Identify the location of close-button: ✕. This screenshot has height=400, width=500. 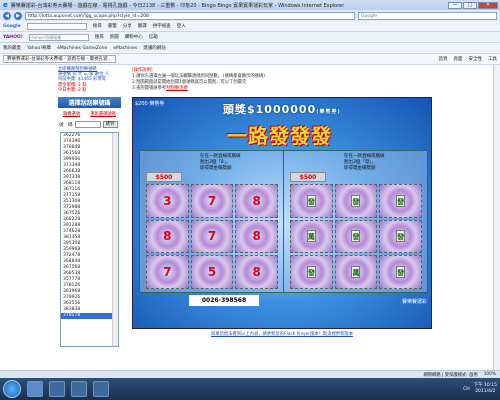
(488, 5).